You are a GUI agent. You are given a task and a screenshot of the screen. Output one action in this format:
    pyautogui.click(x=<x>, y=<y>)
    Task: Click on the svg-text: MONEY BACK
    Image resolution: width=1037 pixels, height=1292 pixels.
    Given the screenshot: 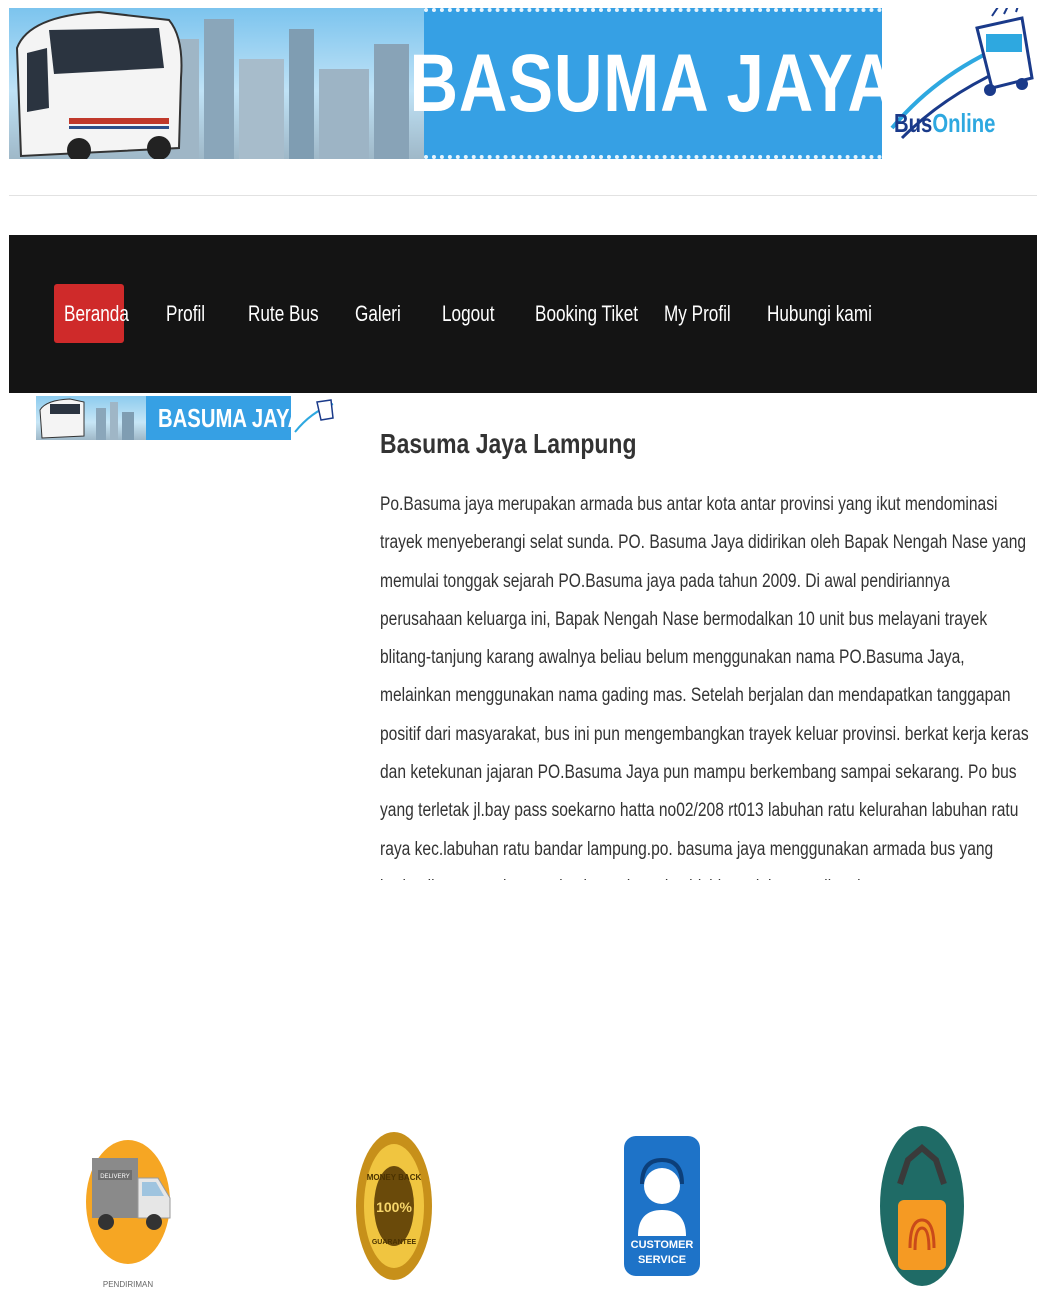 What is the action you would take?
    pyautogui.click(x=394, y=1177)
    